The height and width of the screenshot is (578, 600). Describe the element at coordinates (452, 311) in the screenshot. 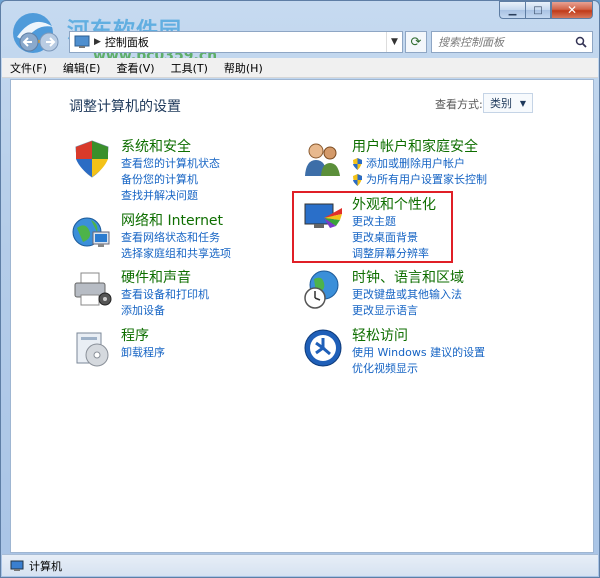

I see `link-change-display-language: 更改显示语言` at that location.